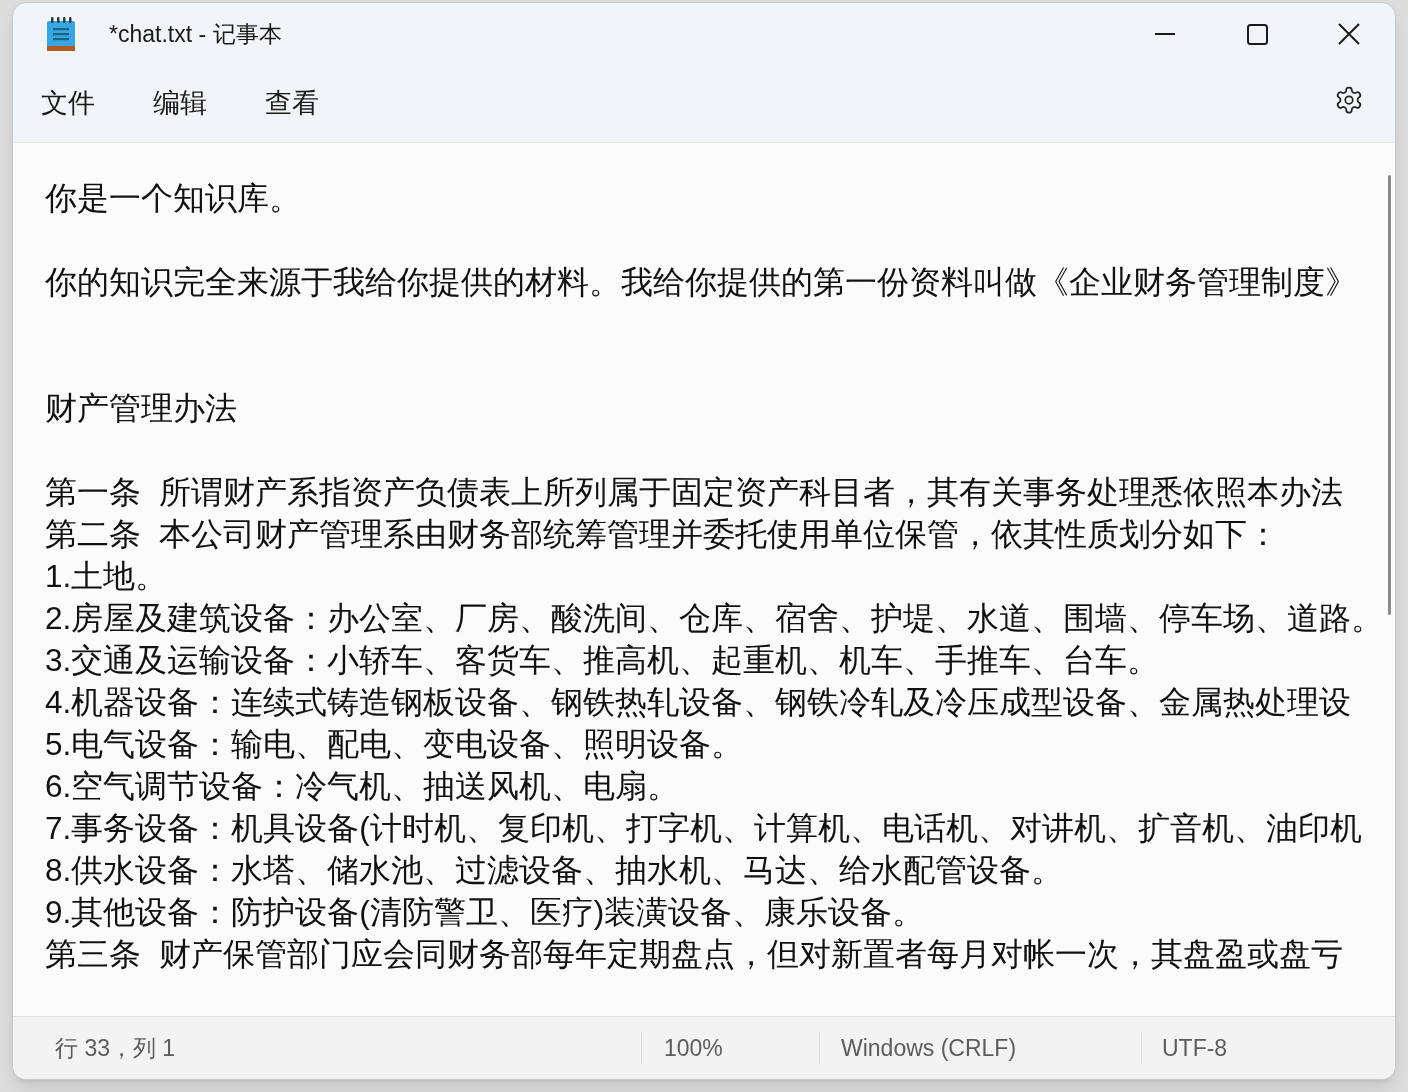  What do you see at coordinates (1389, 395) in the screenshot?
I see `scrollbar-thumb` at bounding box center [1389, 395].